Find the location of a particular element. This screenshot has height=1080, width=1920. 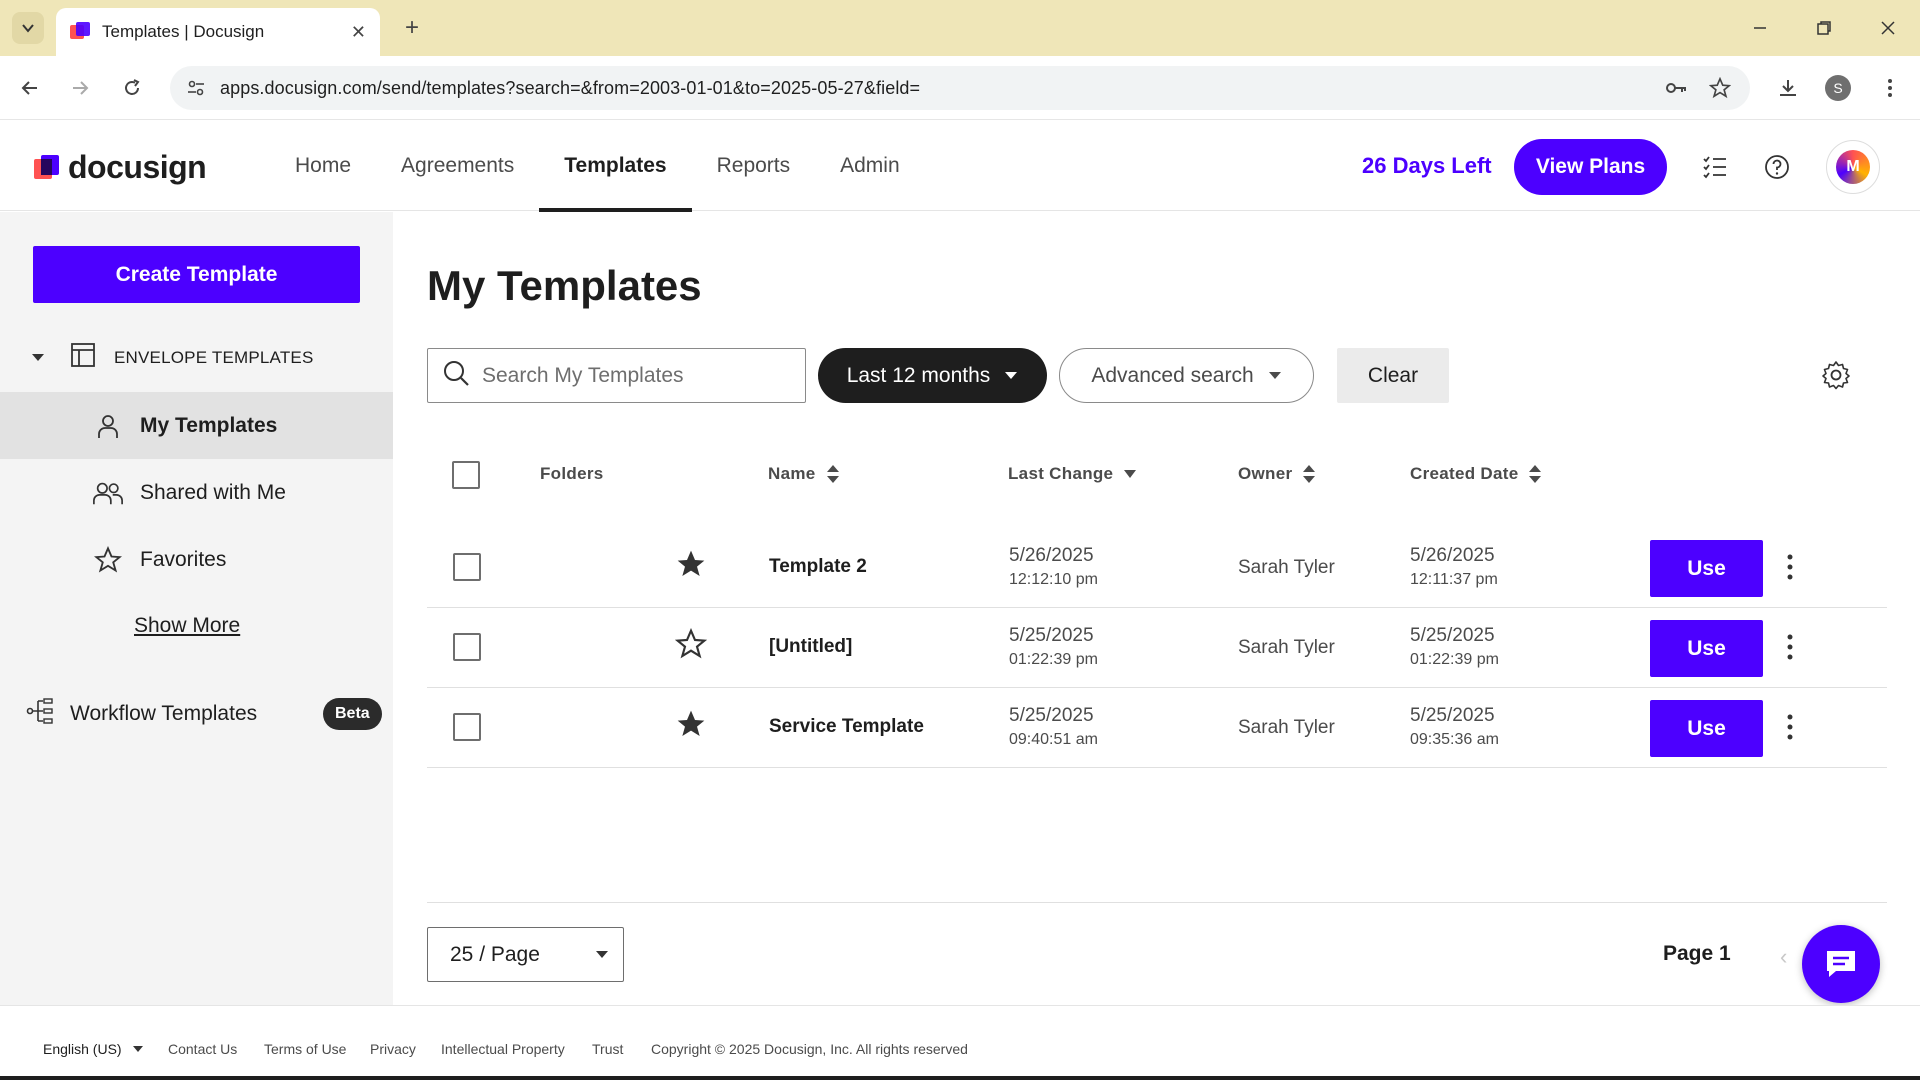

password-key-icon is located at coordinates (1676, 88).